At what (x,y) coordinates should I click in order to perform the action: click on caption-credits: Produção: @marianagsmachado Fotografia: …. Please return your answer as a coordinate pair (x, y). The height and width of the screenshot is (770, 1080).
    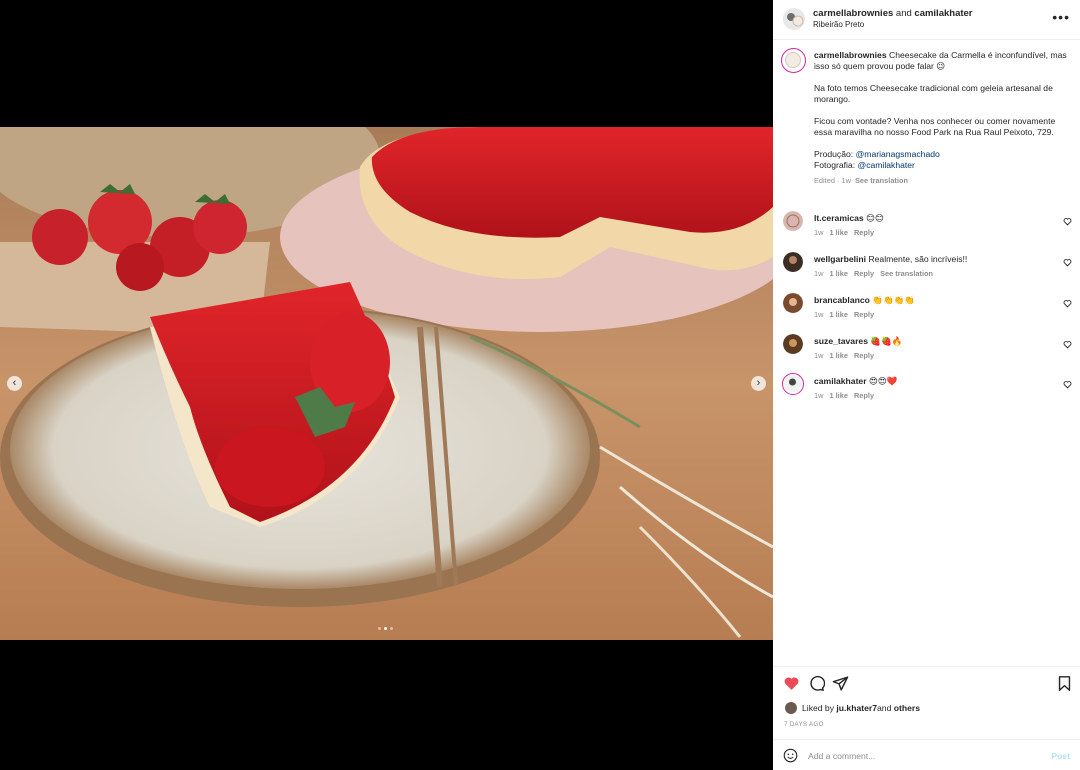
    Looking at the image, I should click on (942, 160).